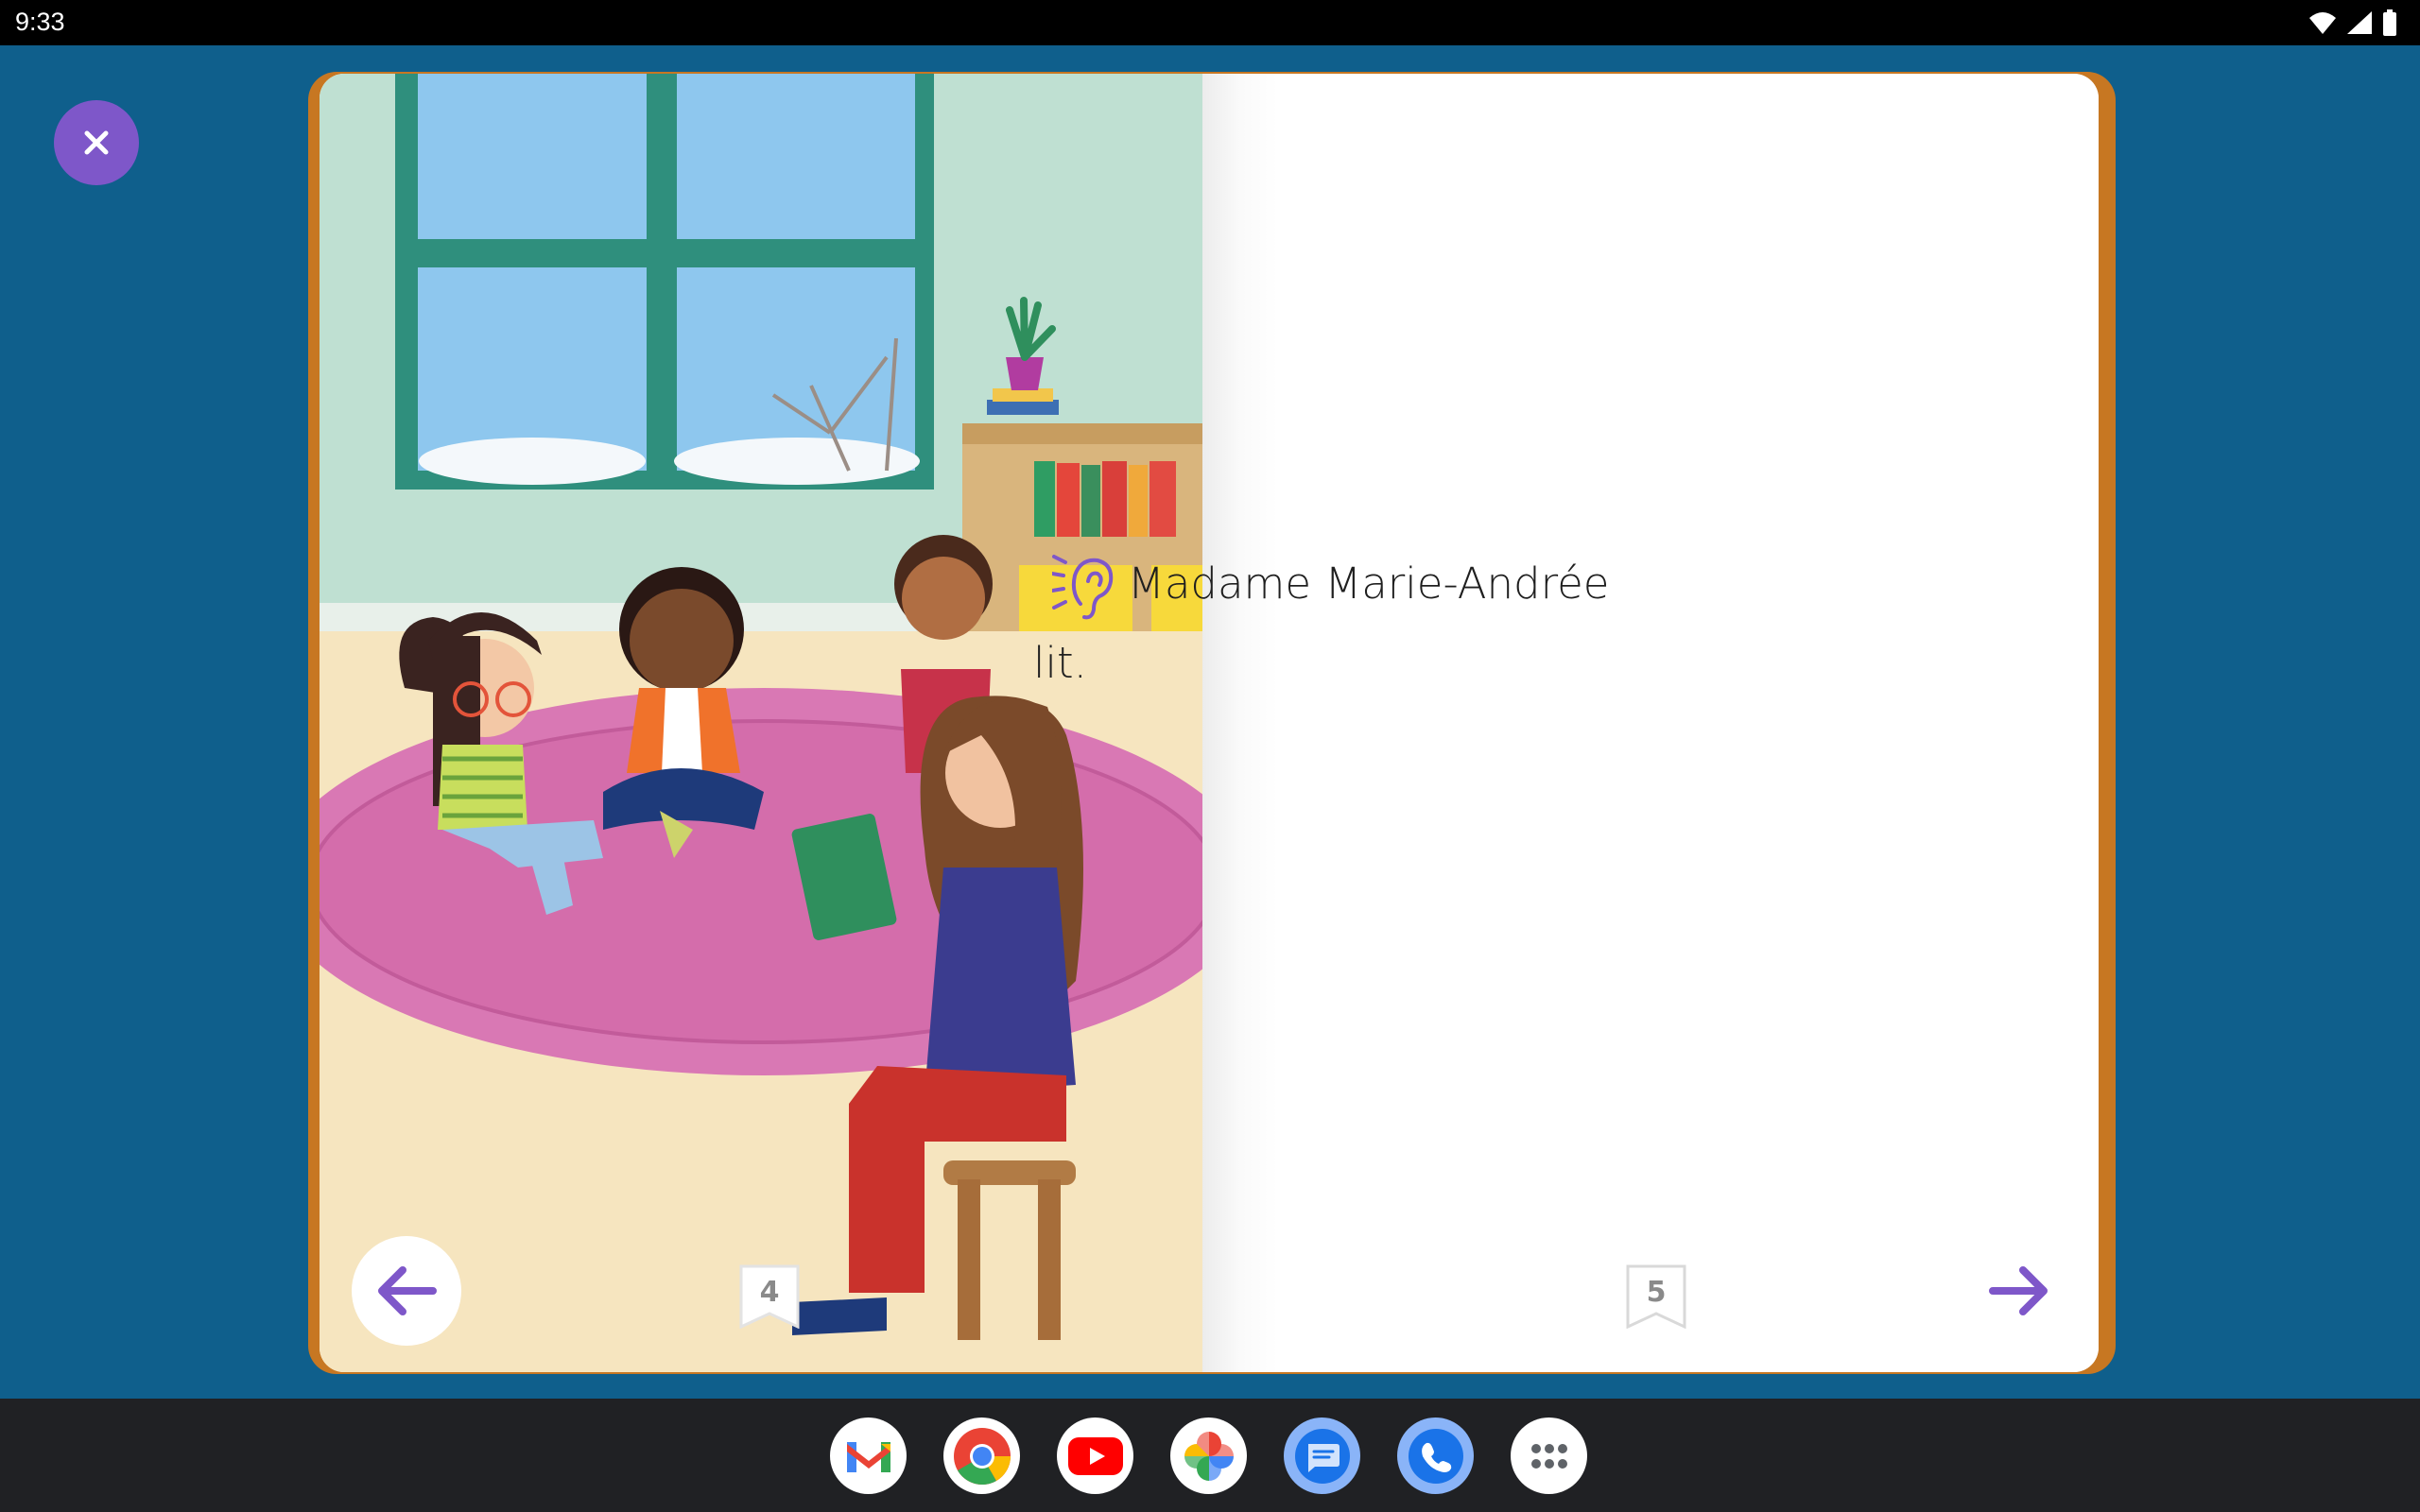 This screenshot has width=2420, height=1512. I want to click on photos-icon, so click(1209, 1456).